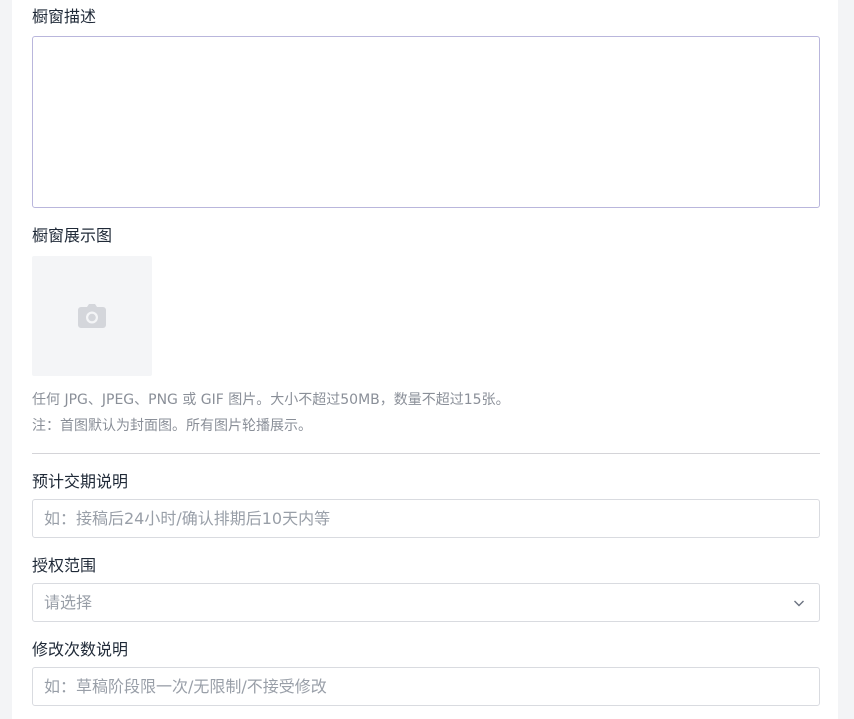 Image resolution: width=854 pixels, height=719 pixels. What do you see at coordinates (64, 16) in the screenshot?
I see `showcase-description-label: 橱窗描述` at bounding box center [64, 16].